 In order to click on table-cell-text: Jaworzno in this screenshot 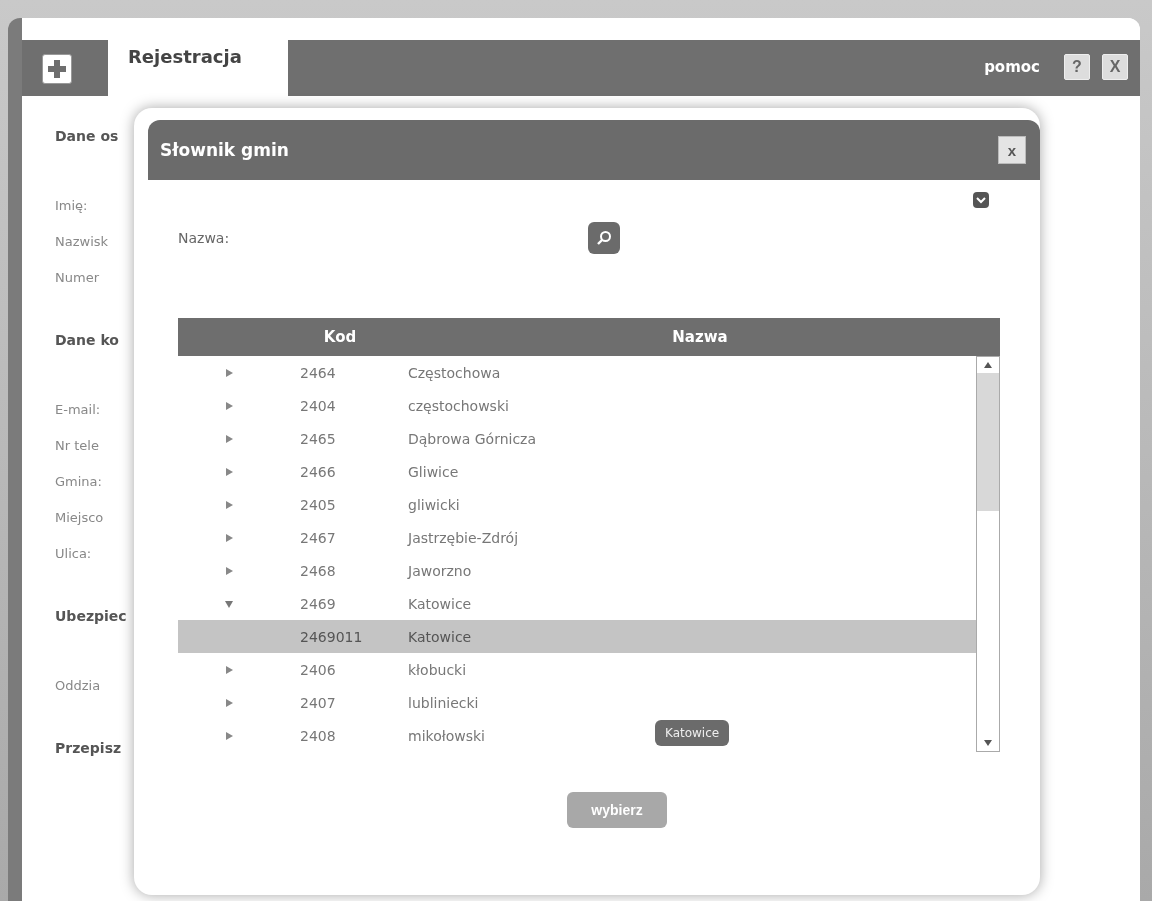, I will do `click(439, 570)`.